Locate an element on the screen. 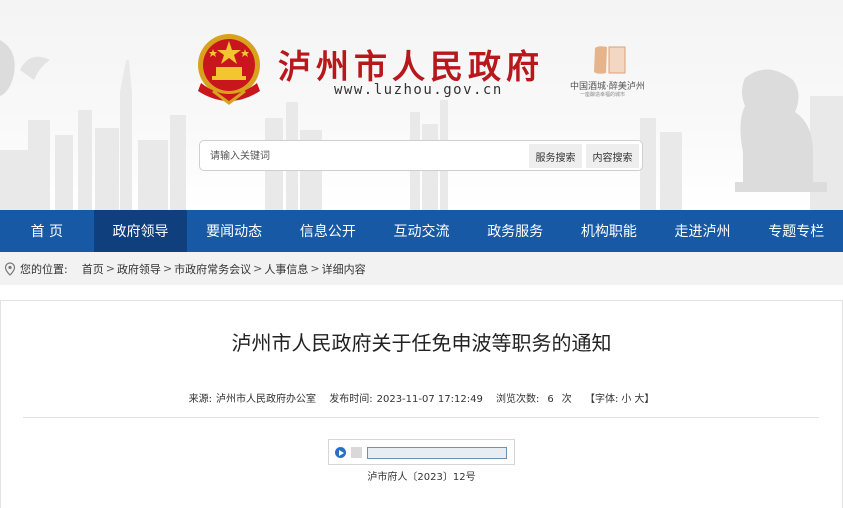 The image size is (843, 508). nav-item-government-services: 政务服务 is located at coordinates (515, 231).